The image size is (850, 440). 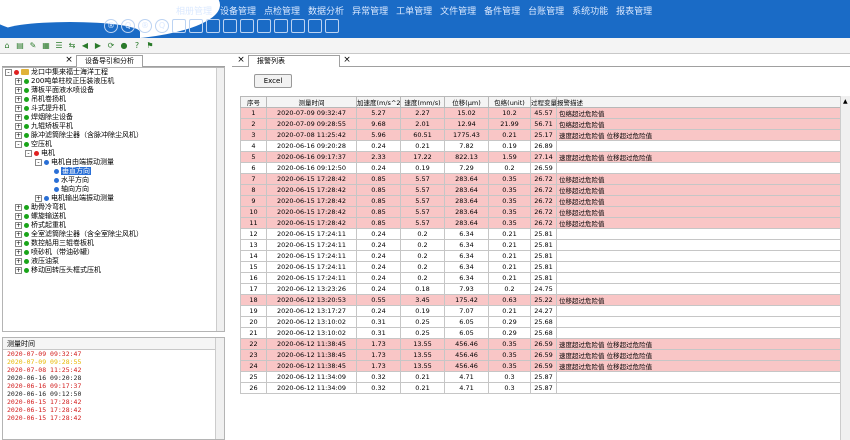 I want to click on column-header: 位移(μm), so click(x=466, y=102).